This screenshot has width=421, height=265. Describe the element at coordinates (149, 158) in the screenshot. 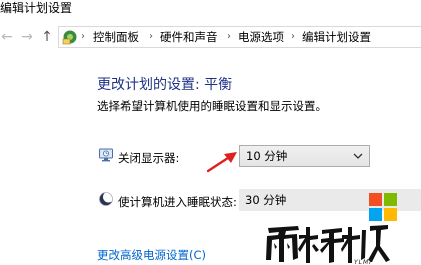

I see `turn-off-display-label: 关闭显示器:` at that location.